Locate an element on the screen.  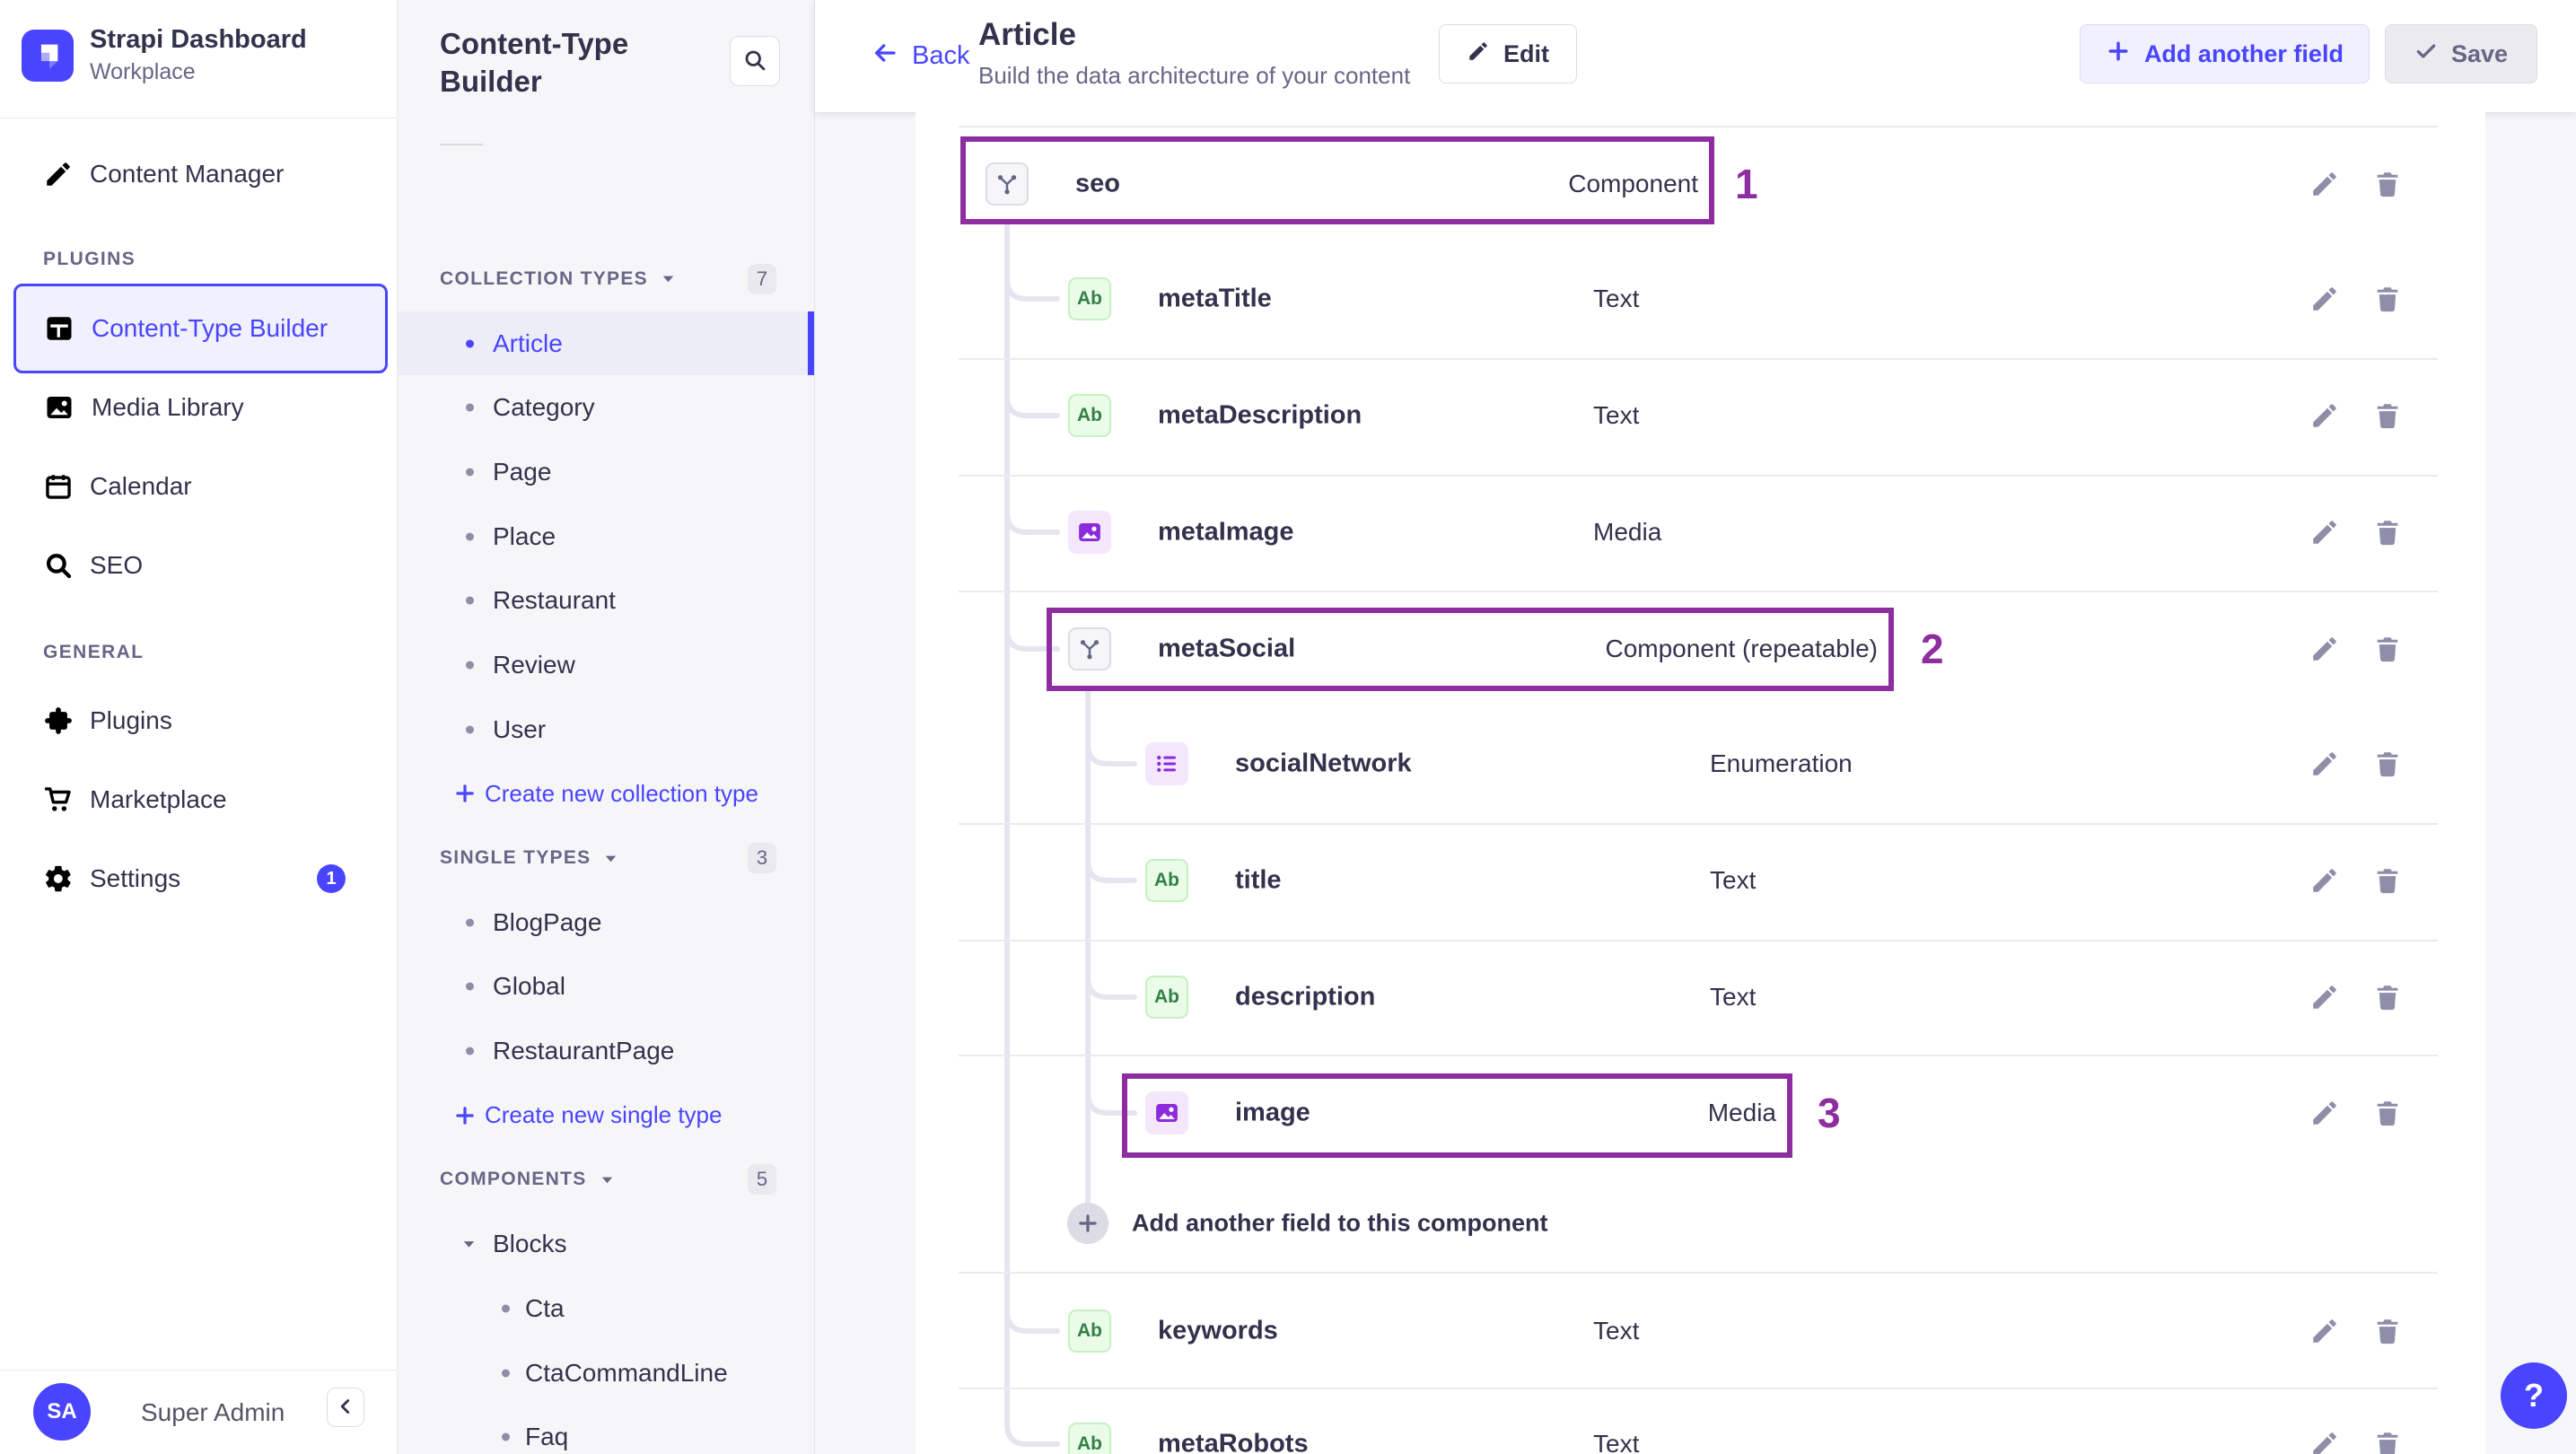
subnav-action-label: Create new collection type is located at coordinates (621, 793).